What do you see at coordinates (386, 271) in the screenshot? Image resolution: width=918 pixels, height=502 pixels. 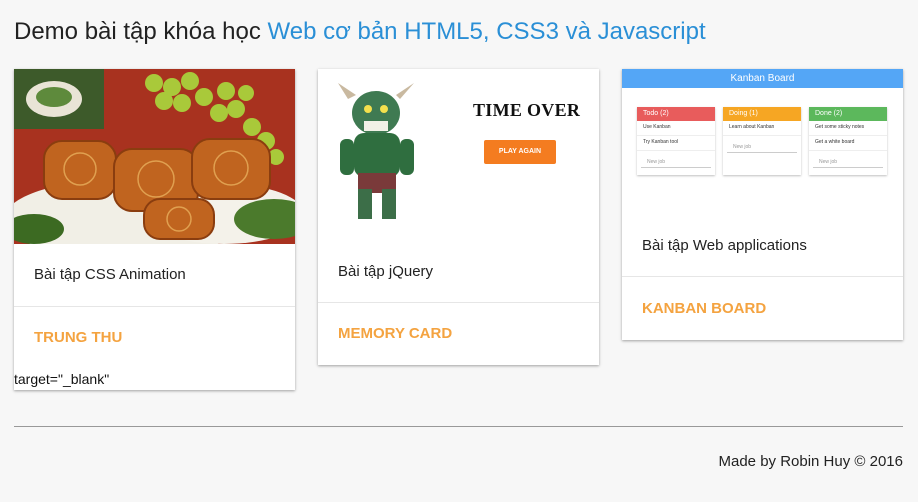 I see `card-jquery-text: Bài tập jQuery` at bounding box center [386, 271].